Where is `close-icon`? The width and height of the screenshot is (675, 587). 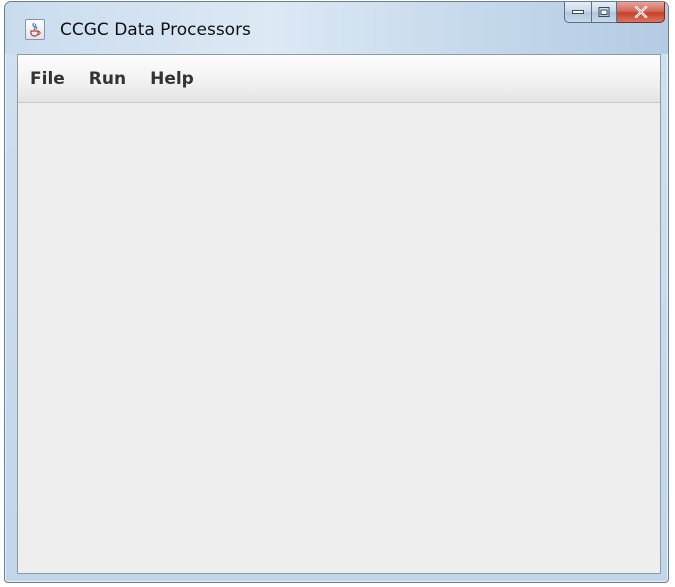 close-icon is located at coordinates (640, 12).